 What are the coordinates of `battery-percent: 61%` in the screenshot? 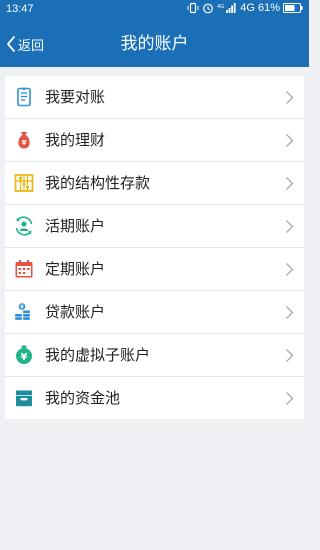 It's located at (268, 8).